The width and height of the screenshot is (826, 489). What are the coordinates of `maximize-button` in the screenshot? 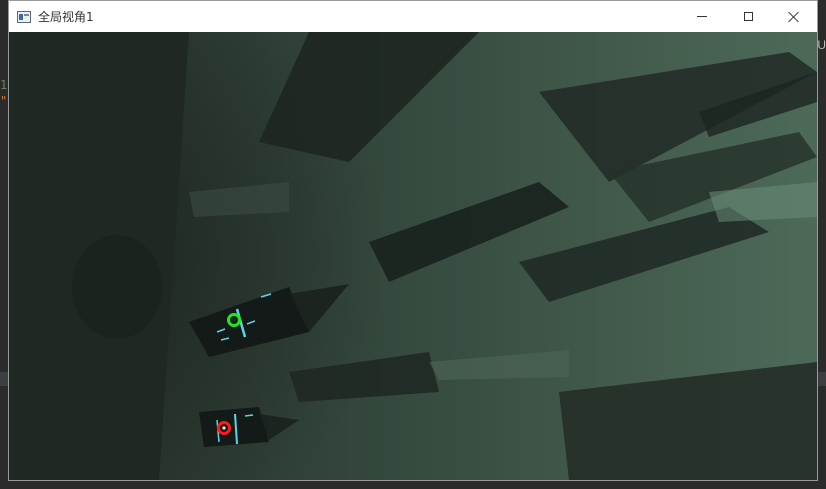 It's located at (748, 16).